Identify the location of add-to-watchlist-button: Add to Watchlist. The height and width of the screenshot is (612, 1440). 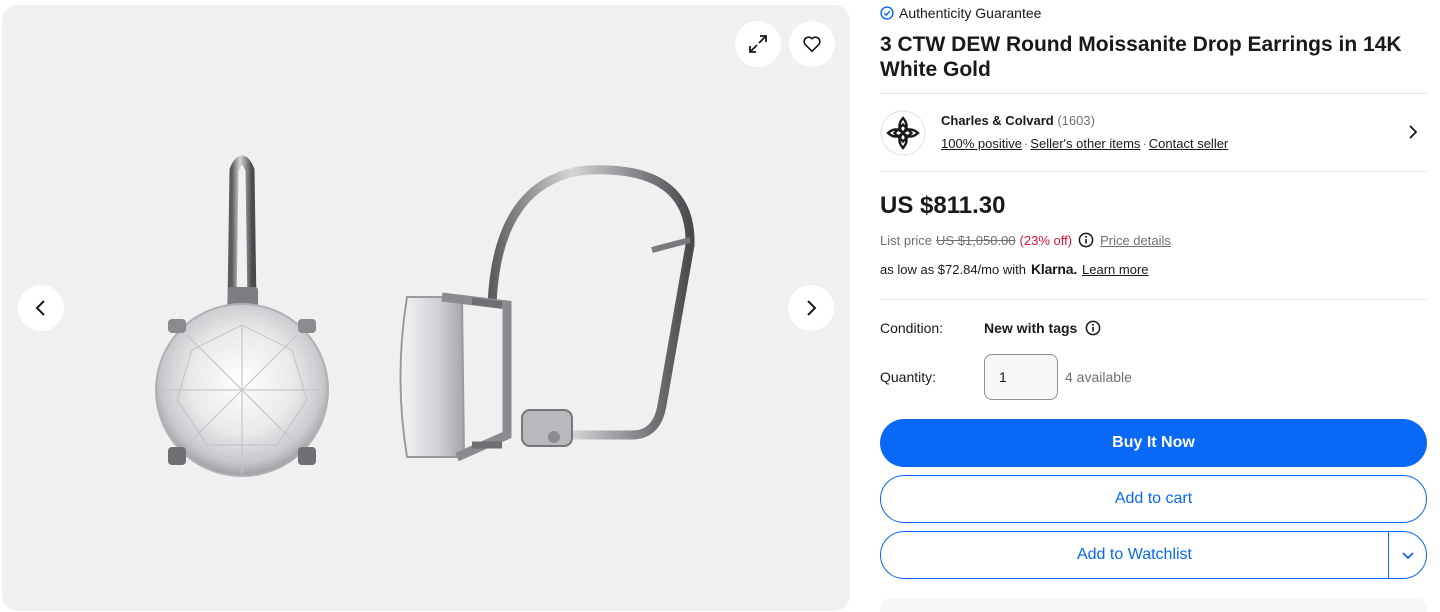
(1134, 555).